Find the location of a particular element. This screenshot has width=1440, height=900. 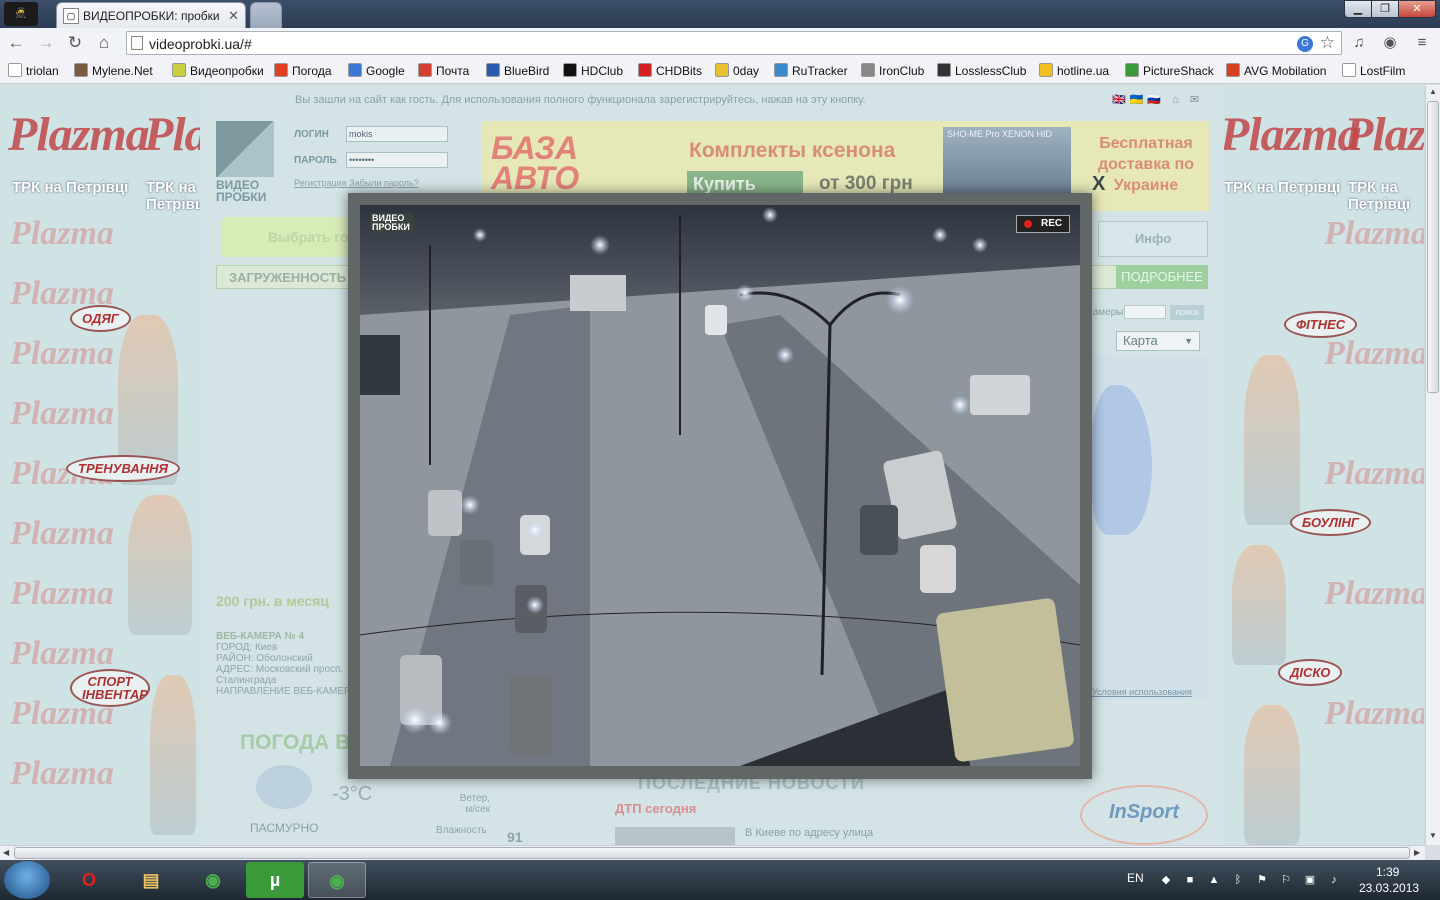

insport-ad: InSport is located at coordinates (1144, 815).